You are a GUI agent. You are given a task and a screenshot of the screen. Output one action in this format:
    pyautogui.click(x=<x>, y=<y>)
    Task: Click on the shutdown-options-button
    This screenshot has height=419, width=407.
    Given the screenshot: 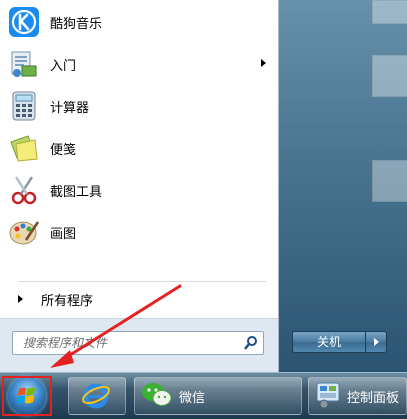 What is the action you would take?
    pyautogui.click(x=376, y=342)
    